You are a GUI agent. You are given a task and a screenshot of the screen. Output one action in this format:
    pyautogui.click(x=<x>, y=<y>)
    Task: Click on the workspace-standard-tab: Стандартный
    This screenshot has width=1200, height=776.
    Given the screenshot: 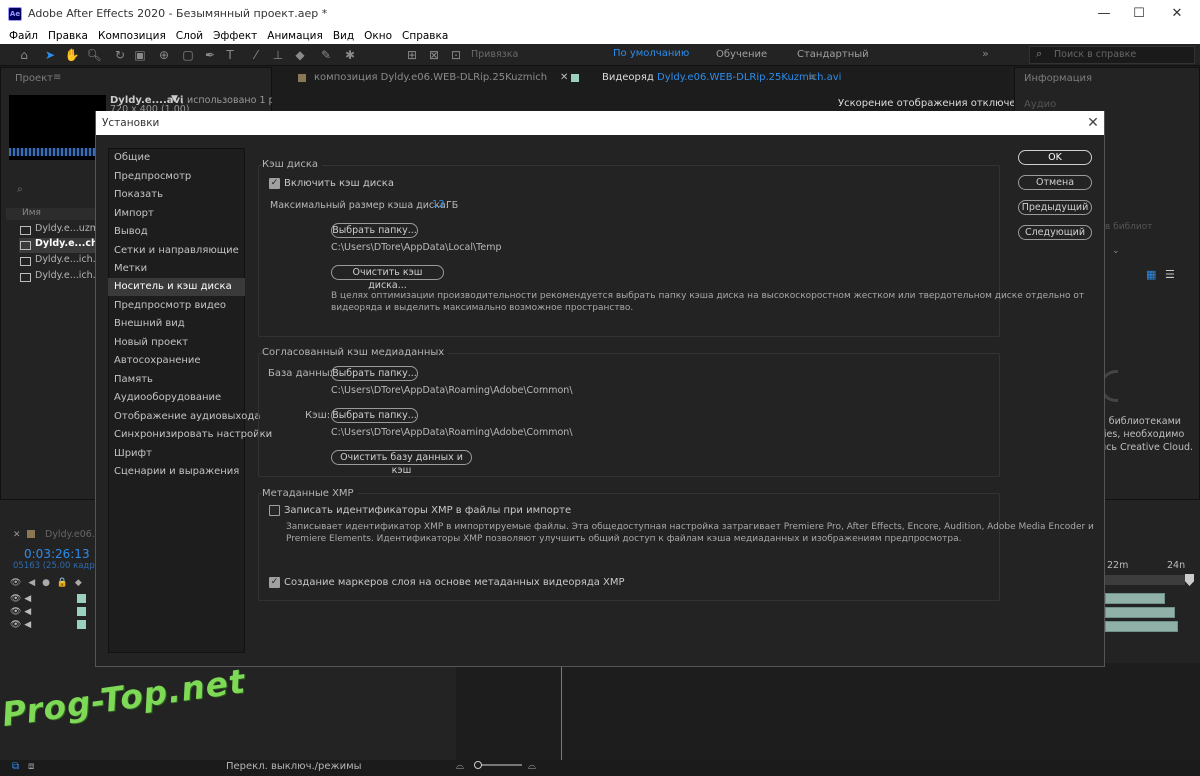 What is the action you would take?
    pyautogui.click(x=833, y=54)
    